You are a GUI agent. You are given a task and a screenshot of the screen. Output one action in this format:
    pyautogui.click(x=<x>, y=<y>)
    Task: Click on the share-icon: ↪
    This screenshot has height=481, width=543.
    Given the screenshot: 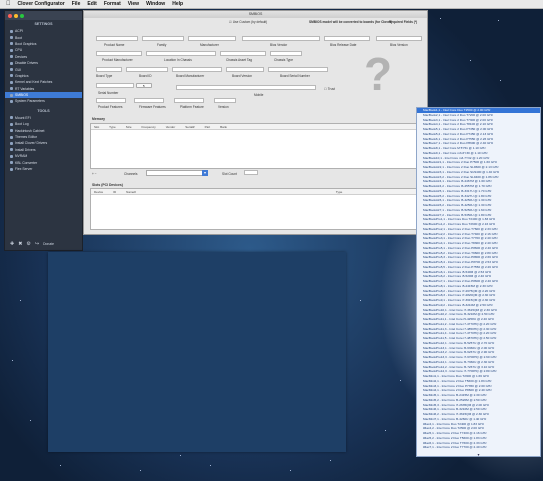 What is the action you would take?
    pyautogui.click(x=37, y=244)
    